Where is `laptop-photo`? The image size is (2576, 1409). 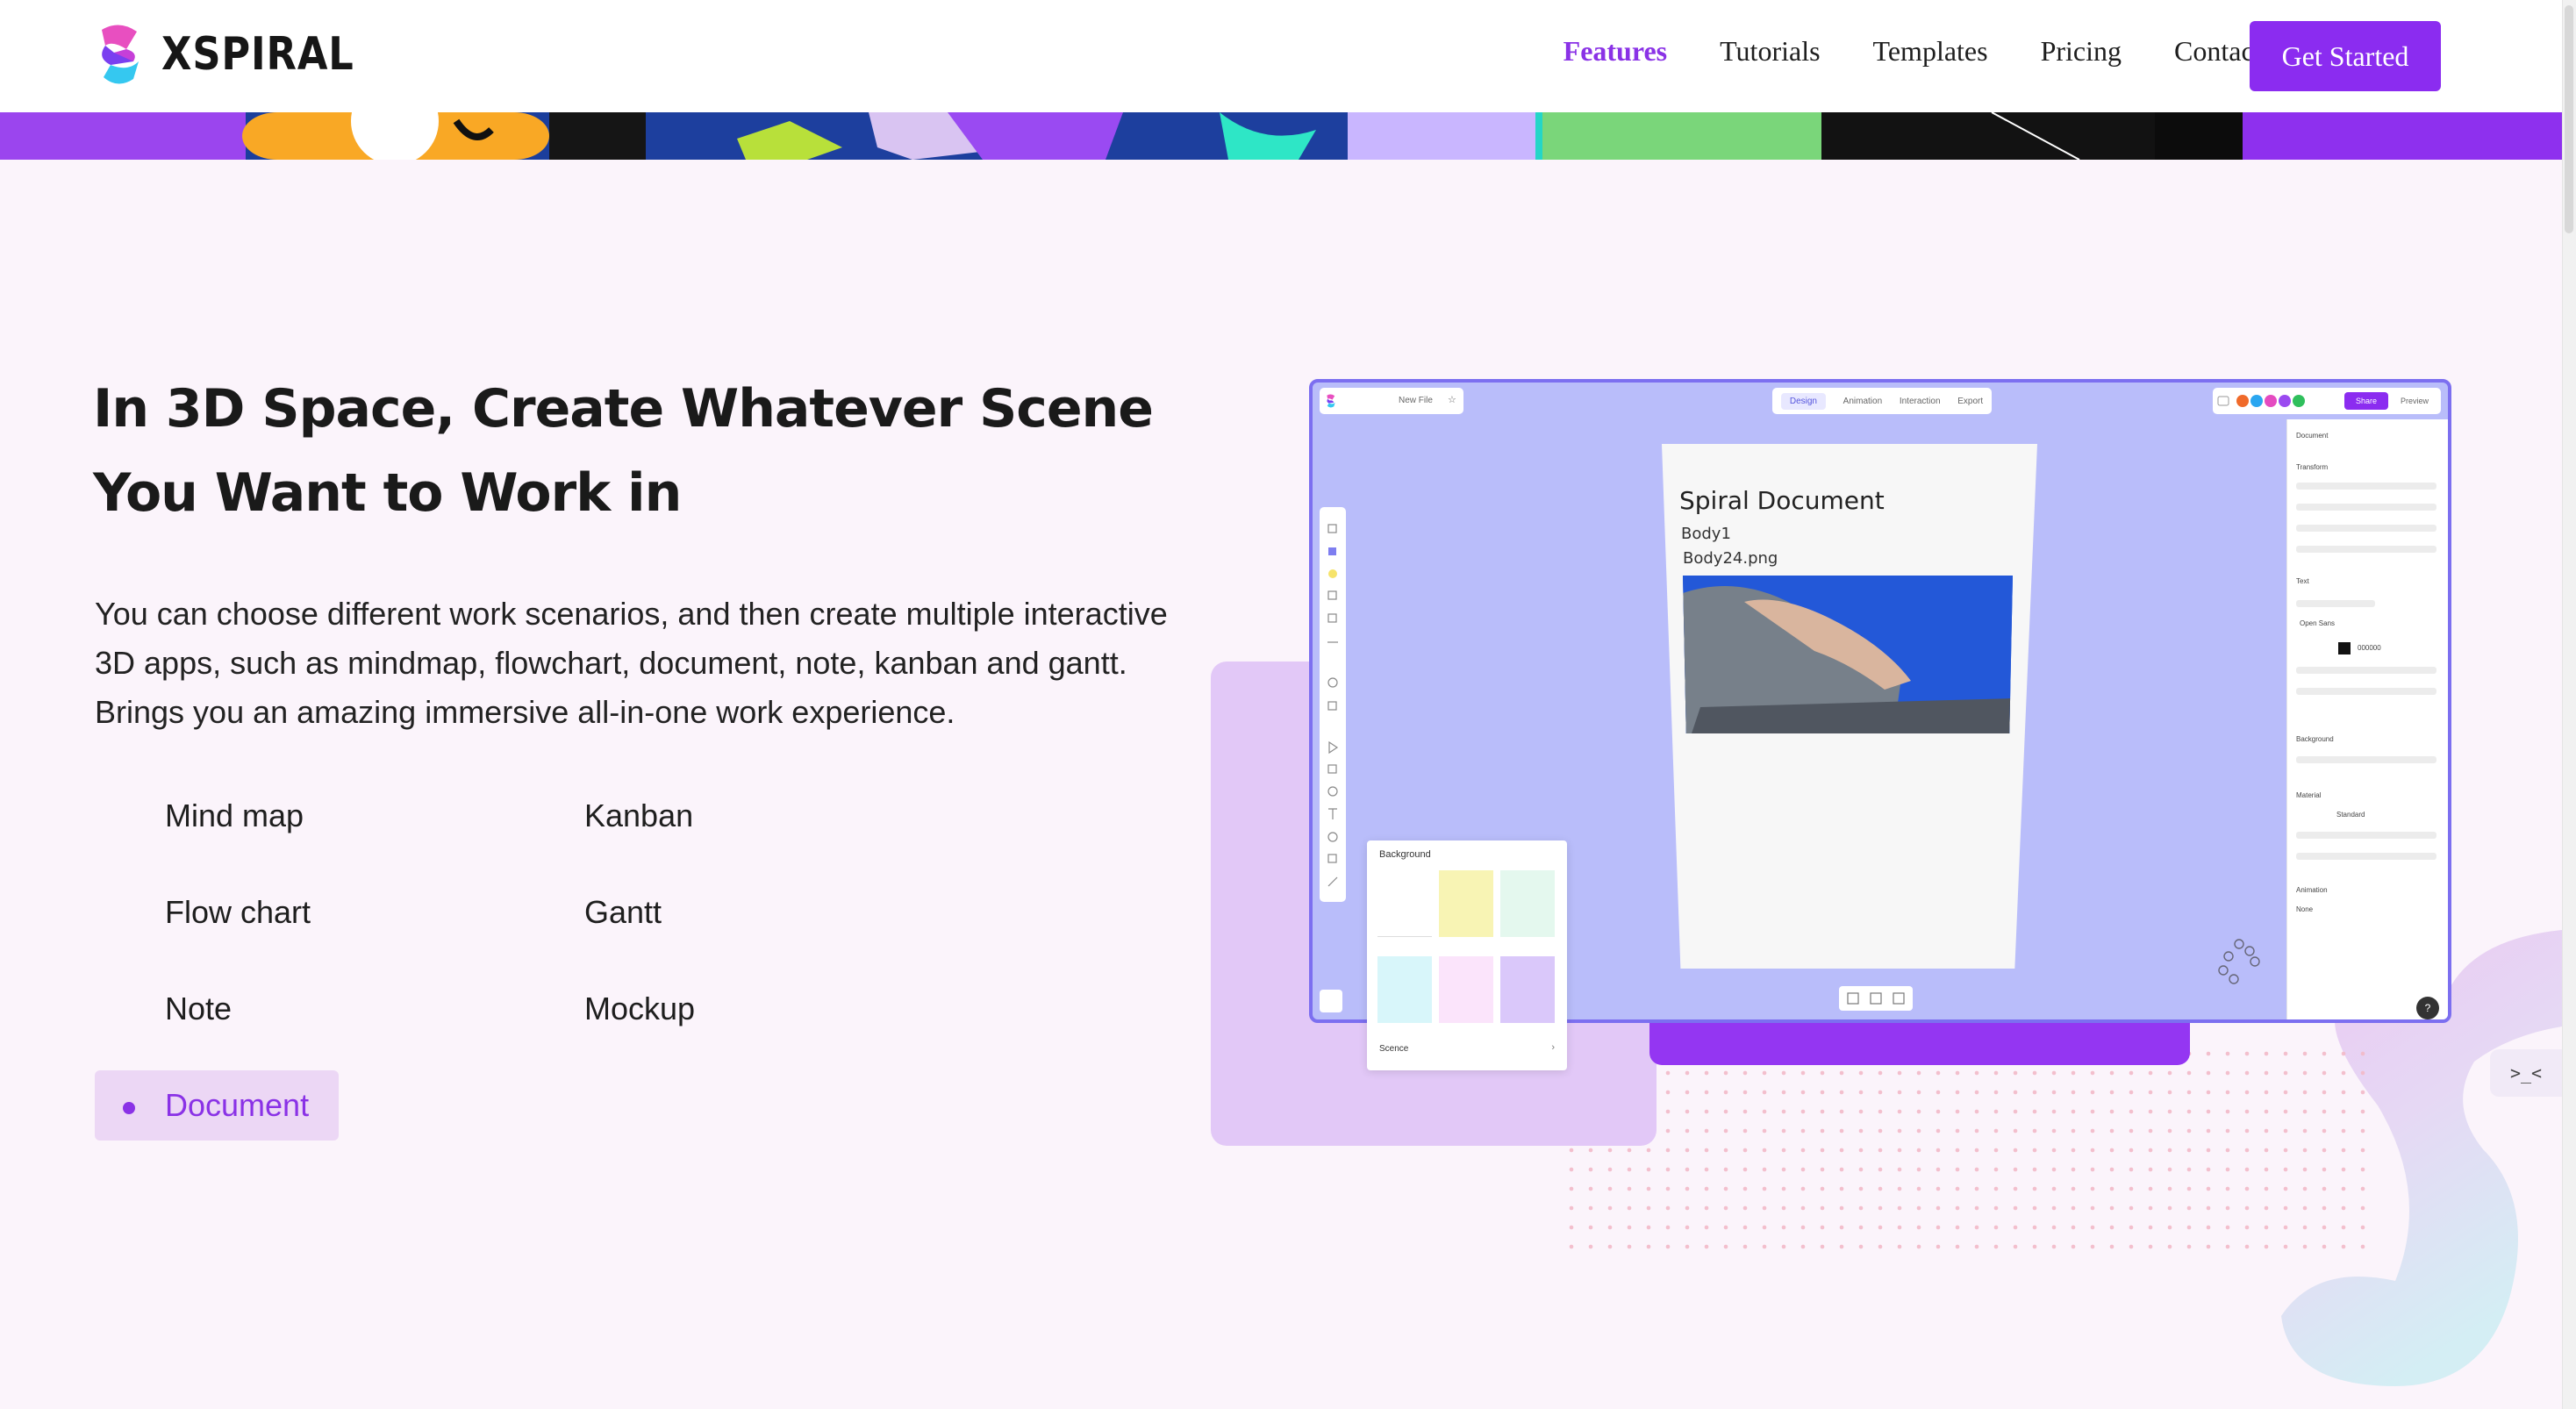 laptop-photo is located at coordinates (1848, 654).